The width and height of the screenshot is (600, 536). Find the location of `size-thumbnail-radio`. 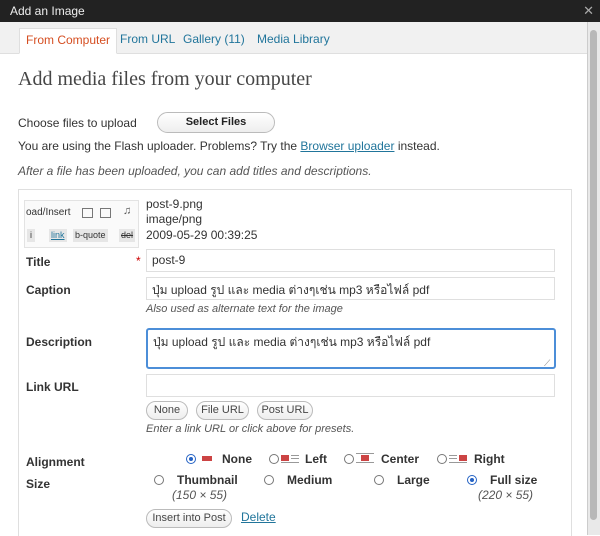

size-thumbnail-radio is located at coordinates (159, 480).